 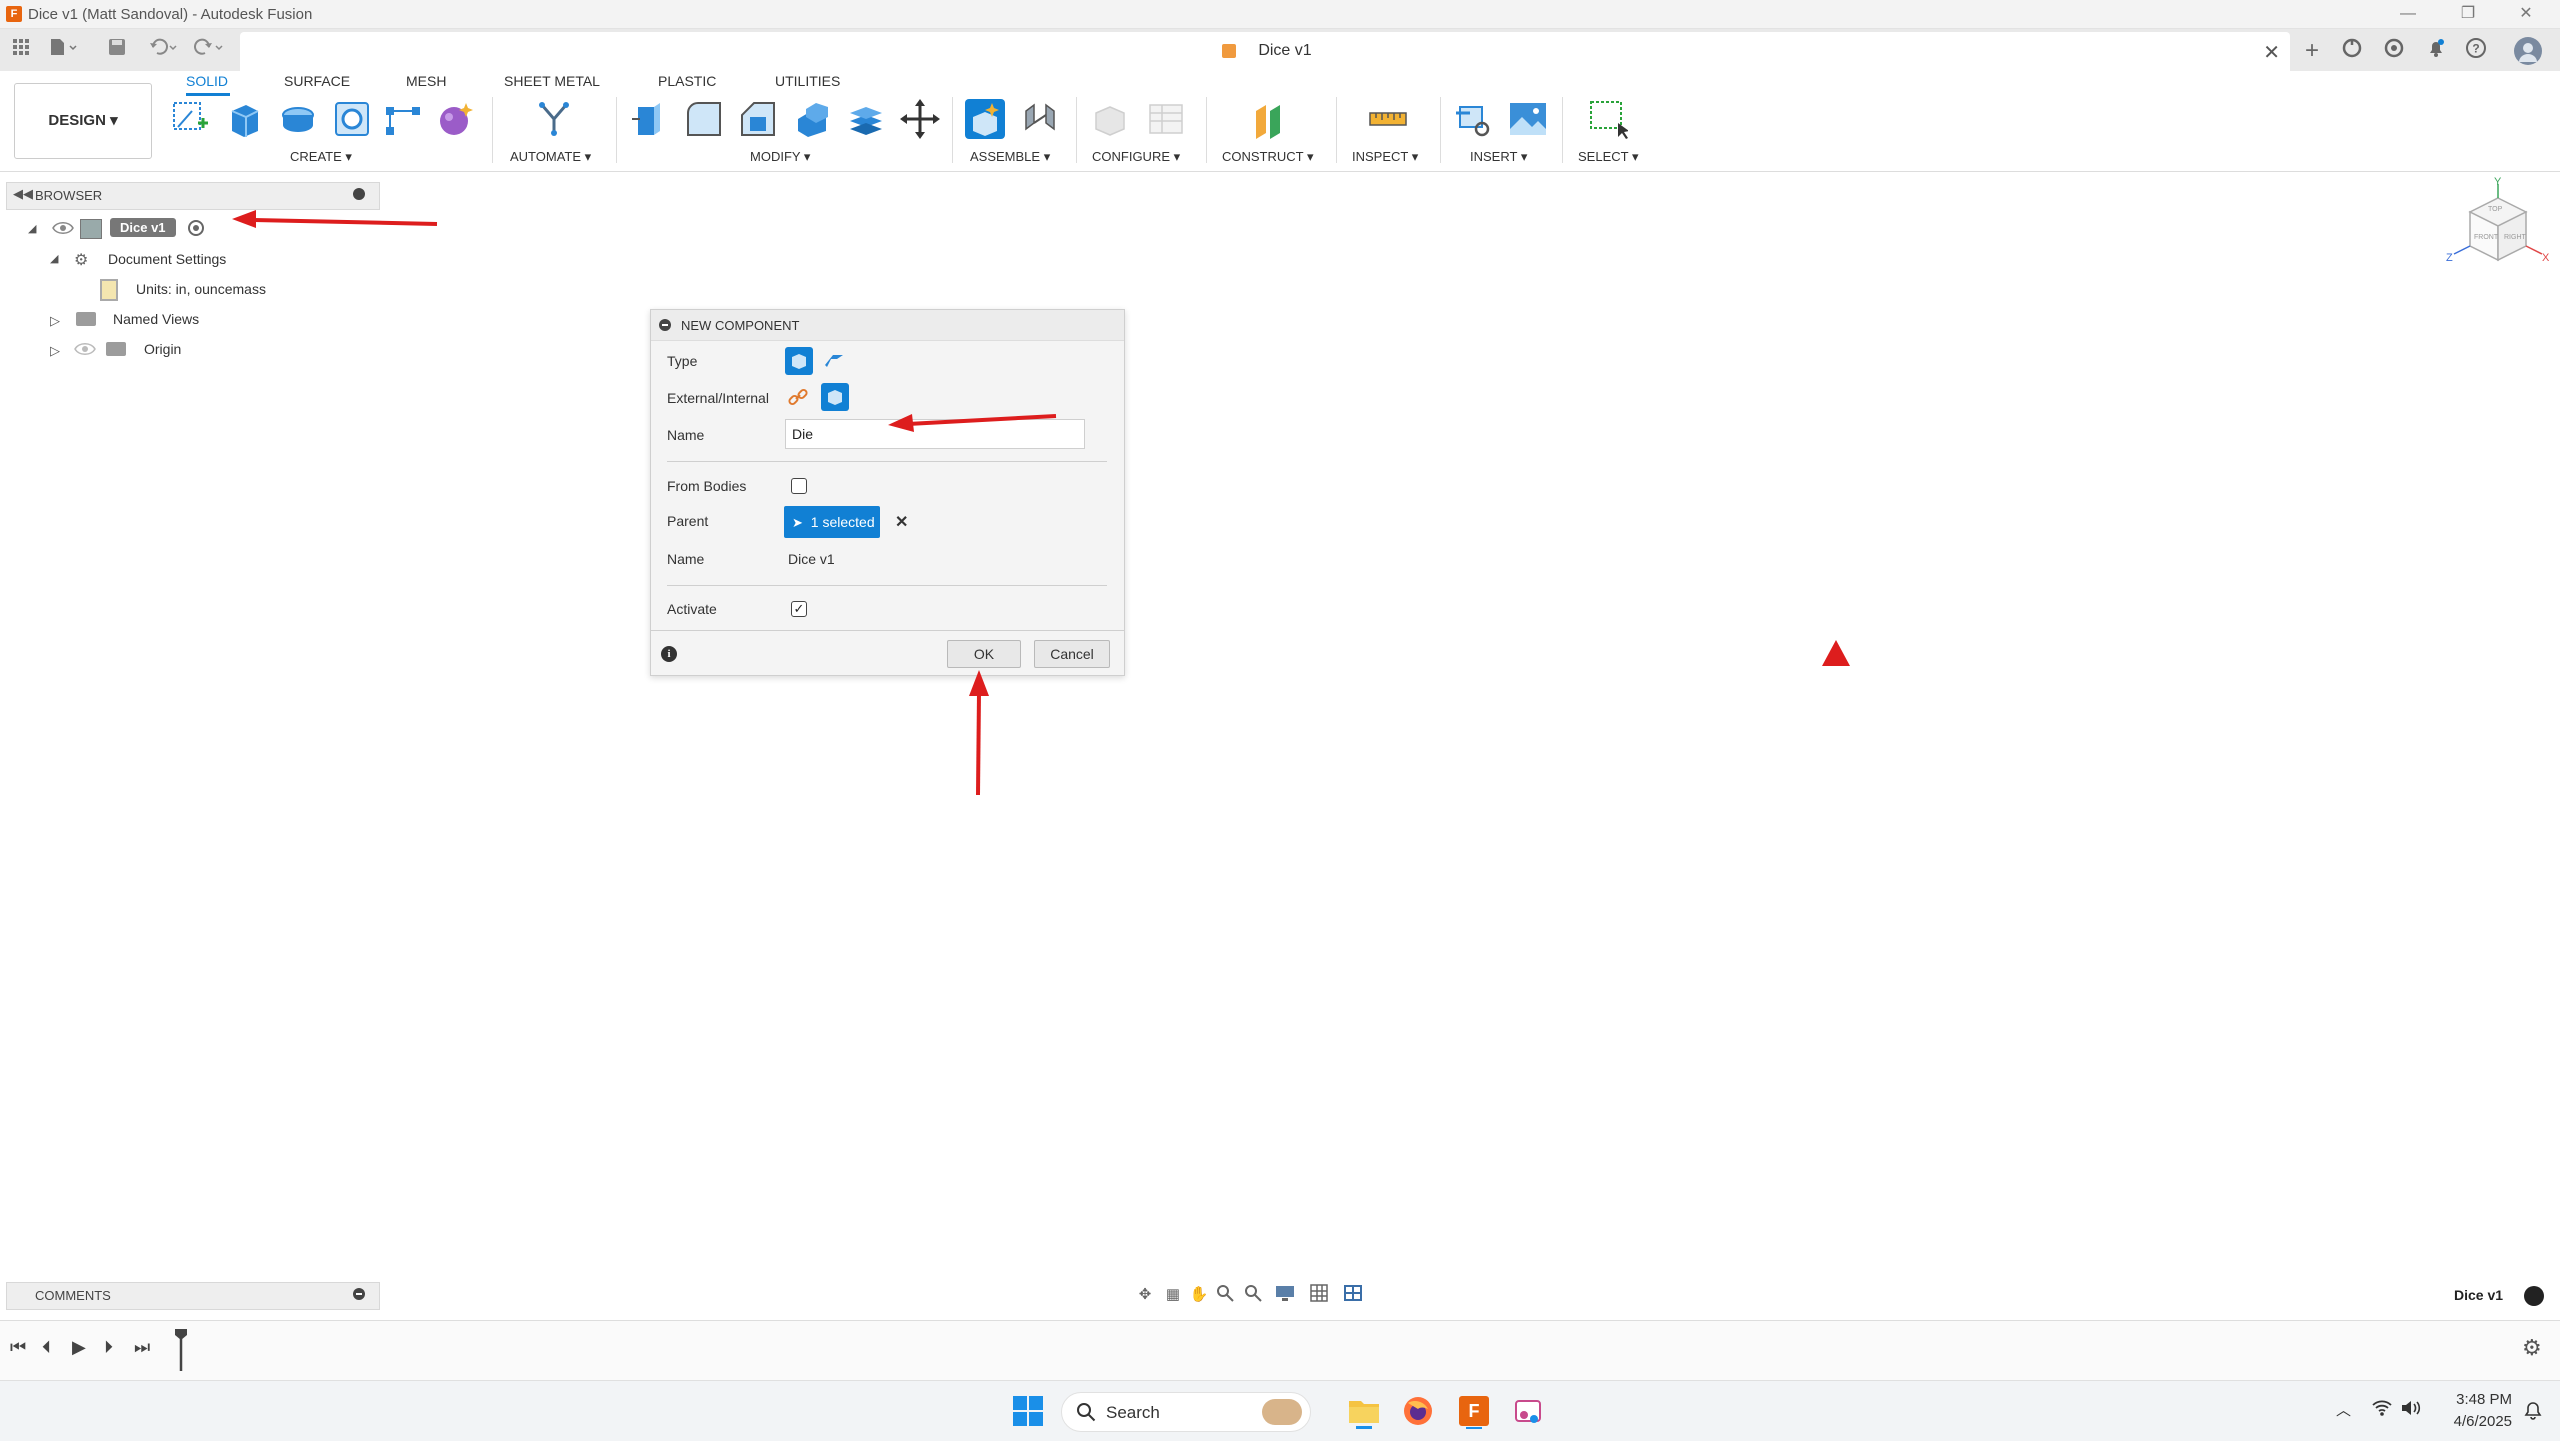 What do you see at coordinates (901, 522) in the screenshot?
I see `clear-selection-icon: ✕` at bounding box center [901, 522].